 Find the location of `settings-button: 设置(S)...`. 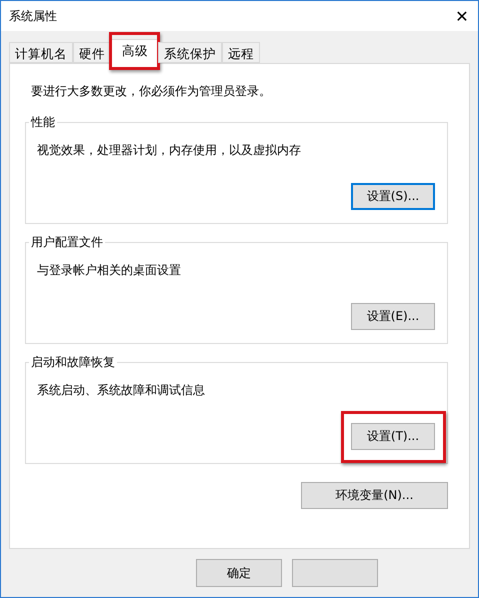

settings-button: 设置(S)... is located at coordinates (393, 196).